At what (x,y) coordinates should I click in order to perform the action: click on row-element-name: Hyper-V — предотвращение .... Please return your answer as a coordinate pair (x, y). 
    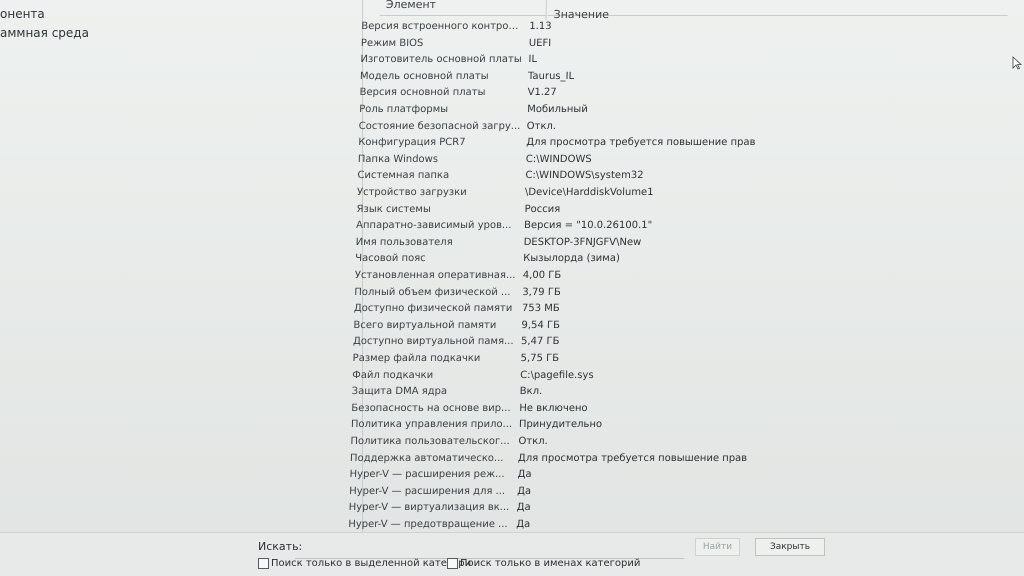
    Looking at the image, I should click on (428, 524).